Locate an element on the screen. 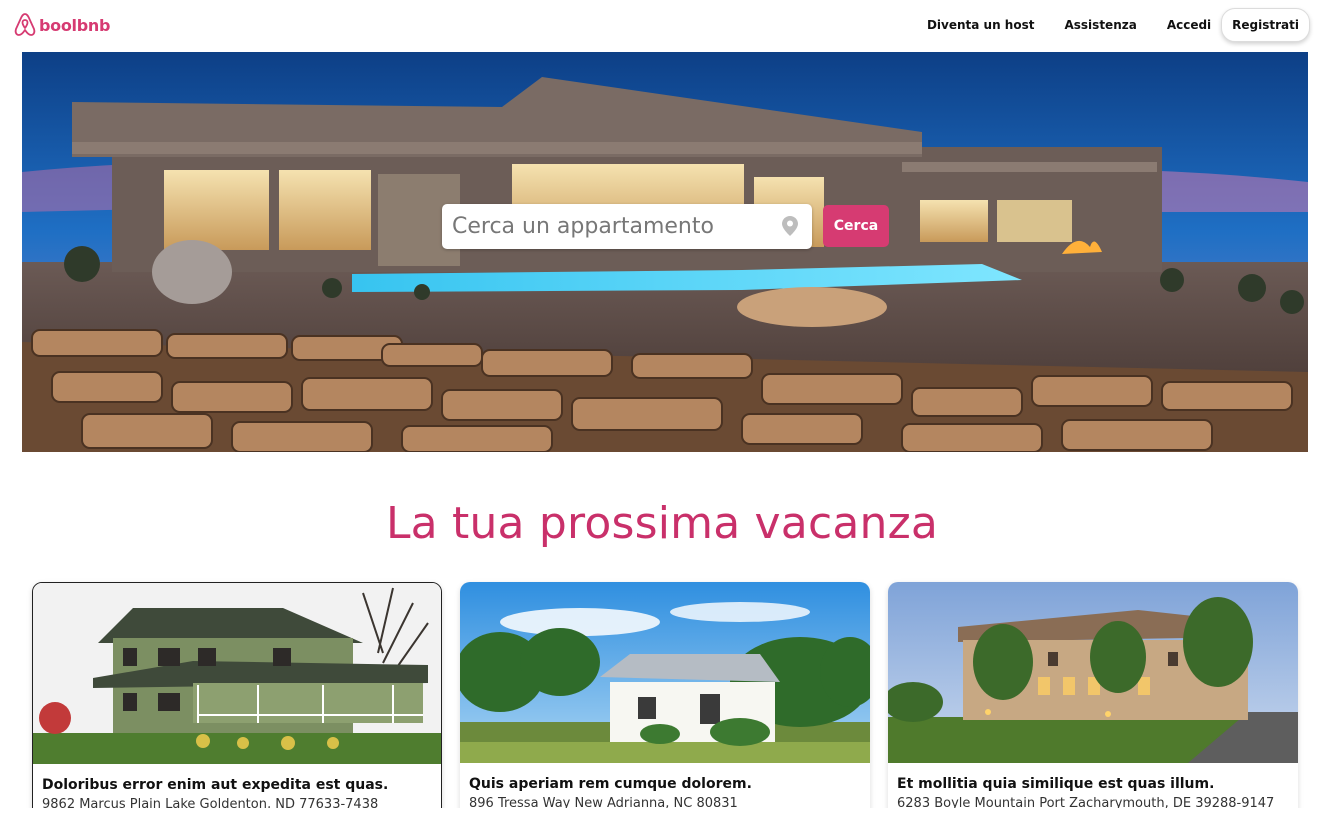  map-pin-icon is located at coordinates (790, 226).